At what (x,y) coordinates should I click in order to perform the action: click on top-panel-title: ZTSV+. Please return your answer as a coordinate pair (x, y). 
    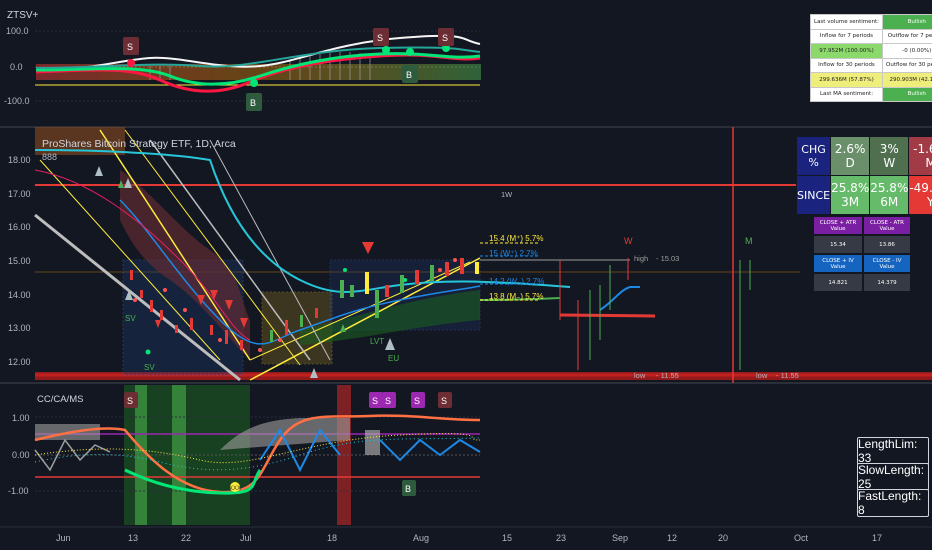
    Looking at the image, I should click on (23, 15).